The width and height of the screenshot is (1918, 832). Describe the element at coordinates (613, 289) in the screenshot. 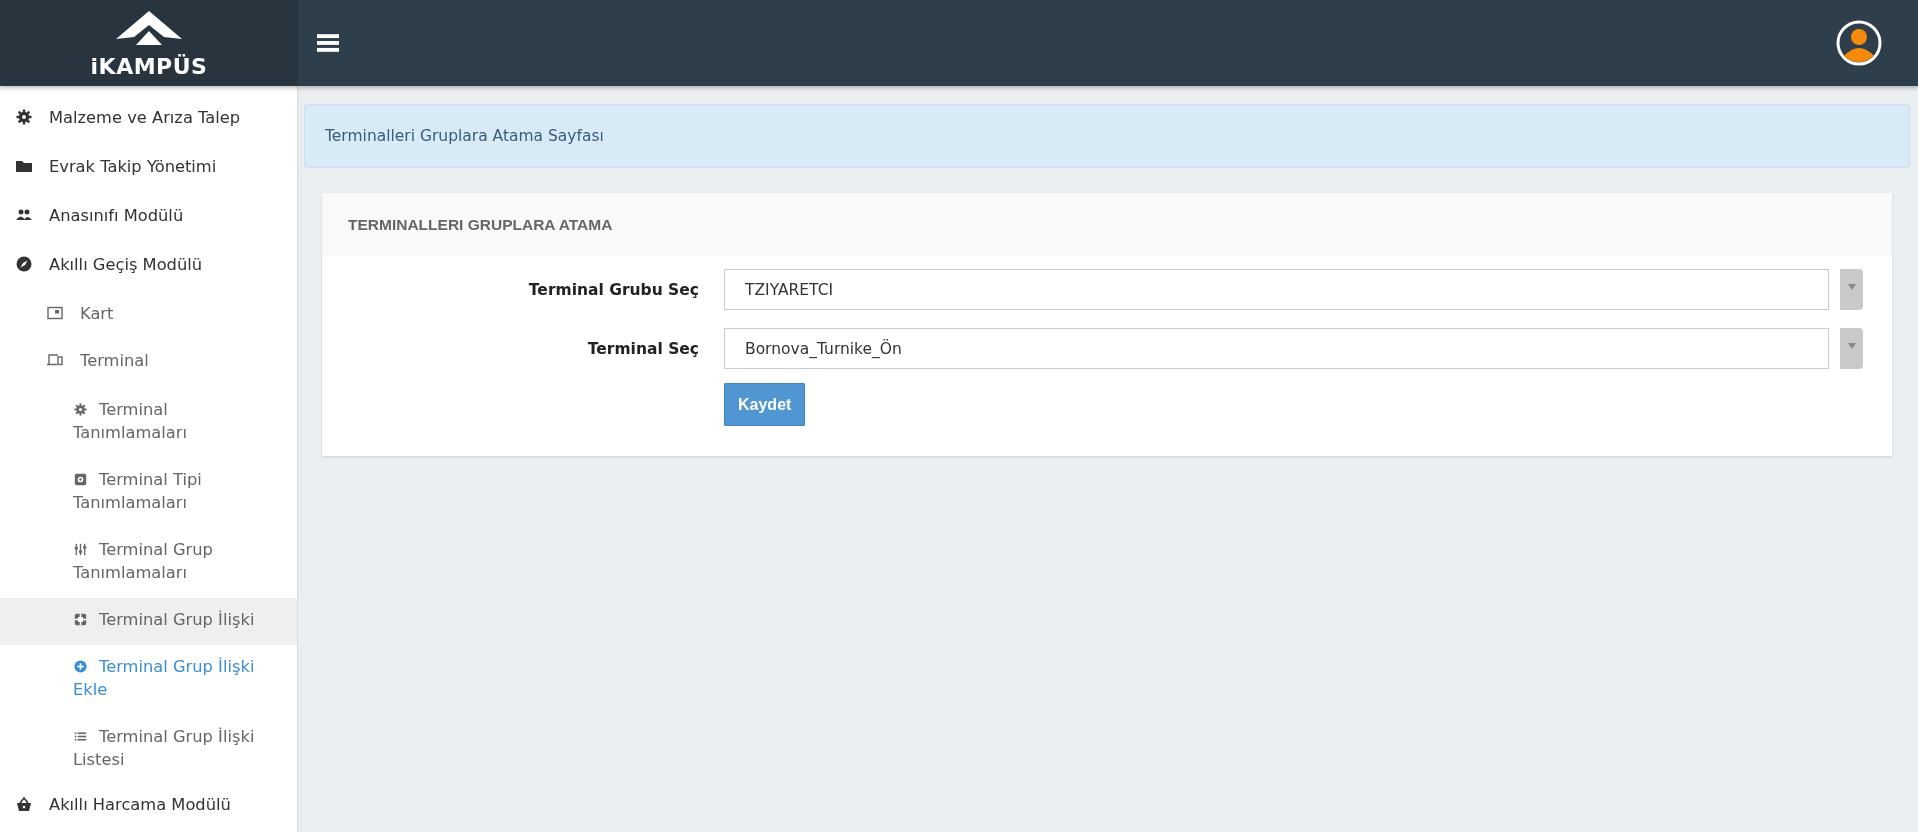

I see `field-label: Terminal Grubu Seç` at that location.